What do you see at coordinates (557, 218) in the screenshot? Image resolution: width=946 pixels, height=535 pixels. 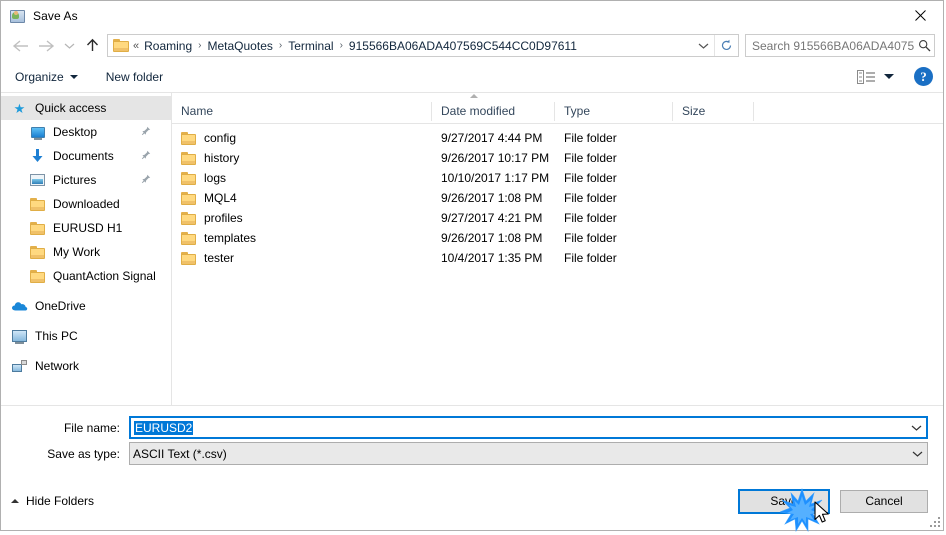 I see `table-row: profiles 9/27/2017 4:21 PM File folder` at bounding box center [557, 218].